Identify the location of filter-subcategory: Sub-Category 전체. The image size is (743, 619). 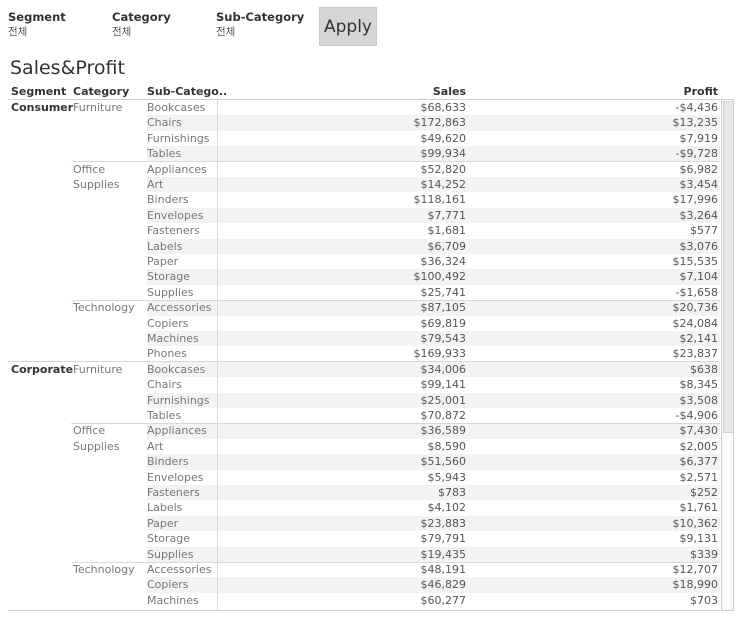
(260, 24).